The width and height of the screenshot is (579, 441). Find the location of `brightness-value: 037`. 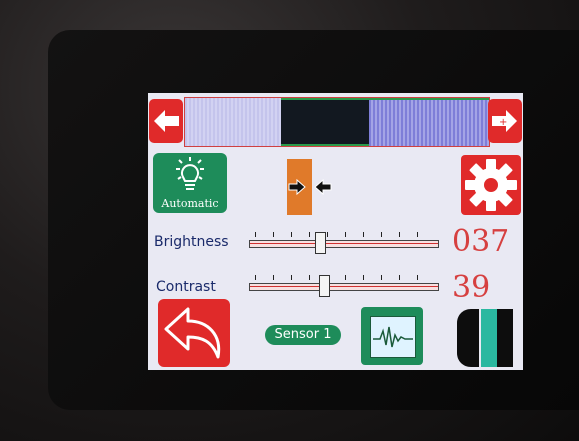

brightness-value: 037 is located at coordinates (481, 241).